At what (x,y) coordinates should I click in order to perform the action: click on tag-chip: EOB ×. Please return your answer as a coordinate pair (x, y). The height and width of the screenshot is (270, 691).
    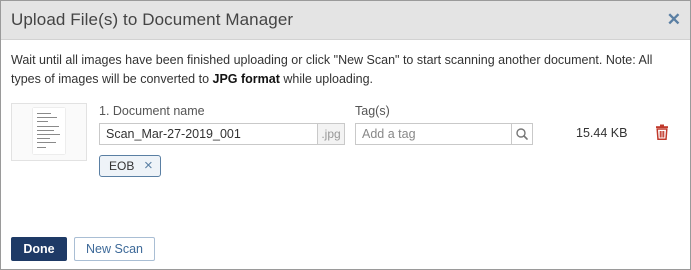
    Looking at the image, I should click on (130, 166).